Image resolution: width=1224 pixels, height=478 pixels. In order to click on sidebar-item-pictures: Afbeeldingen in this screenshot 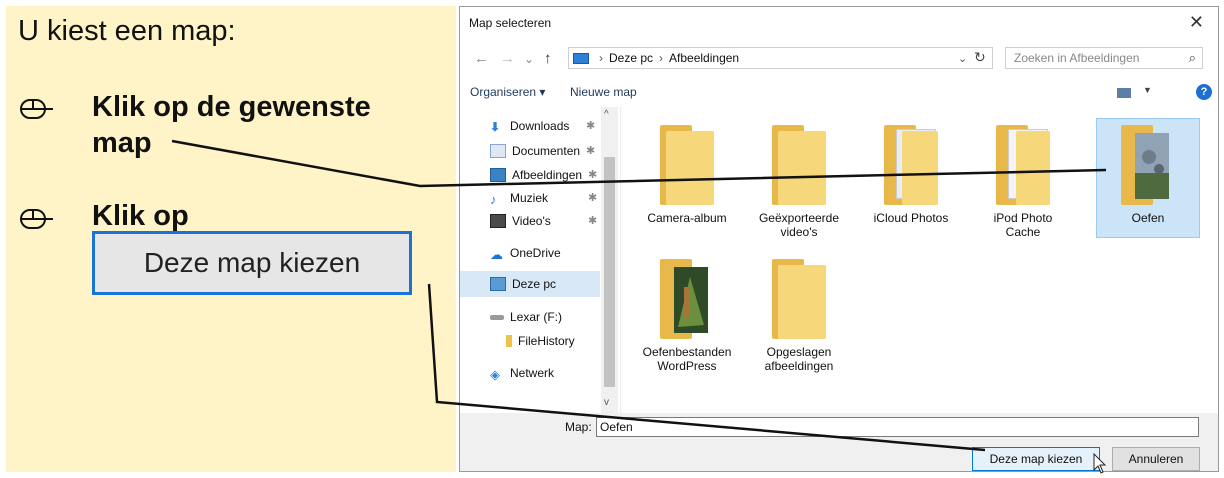, I will do `click(536, 175)`.